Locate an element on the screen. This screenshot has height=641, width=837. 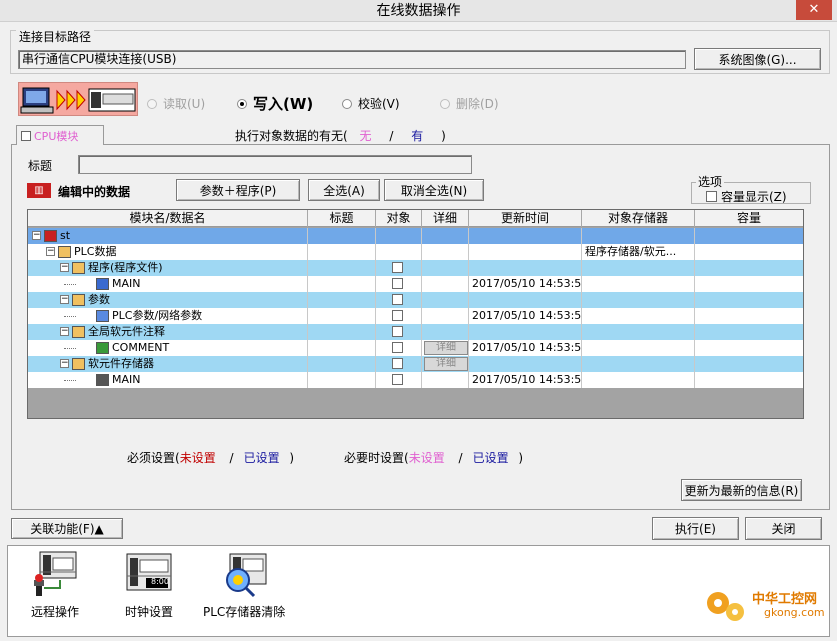
column-header-target-memory: 对象存储器 is located at coordinates (638, 218).